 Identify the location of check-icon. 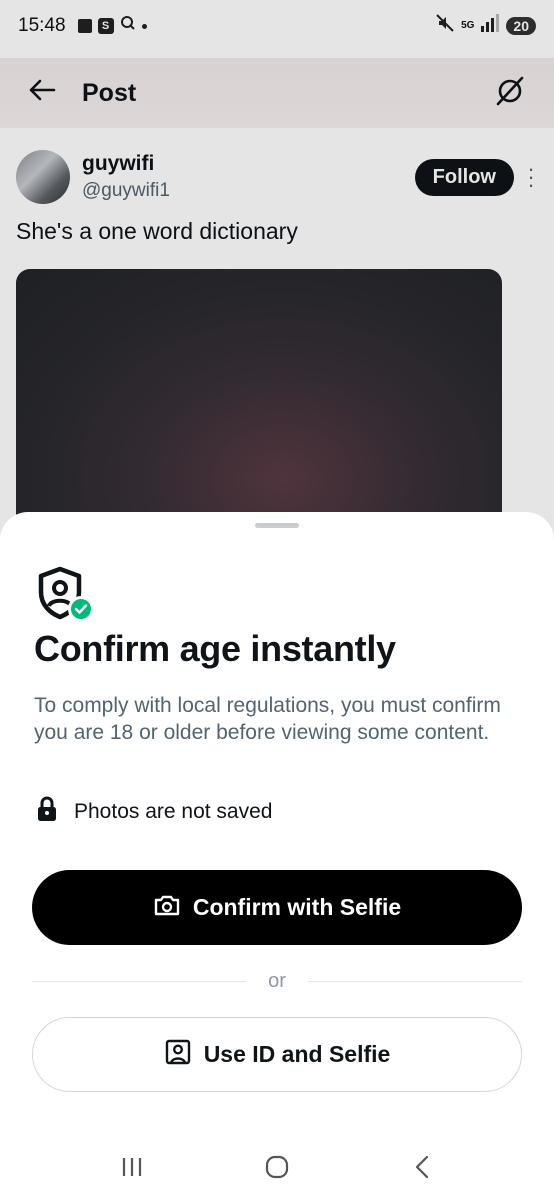
(81, 609).